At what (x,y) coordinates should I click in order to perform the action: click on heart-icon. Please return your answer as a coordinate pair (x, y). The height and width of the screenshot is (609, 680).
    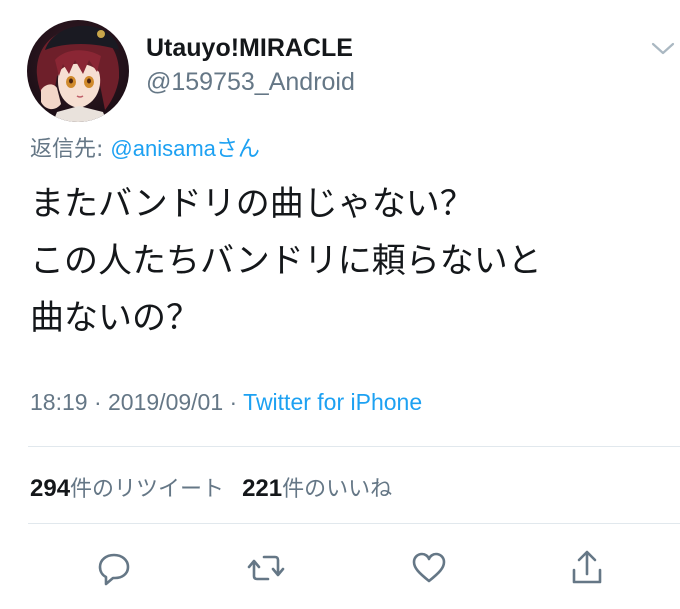
    Looking at the image, I should click on (429, 567).